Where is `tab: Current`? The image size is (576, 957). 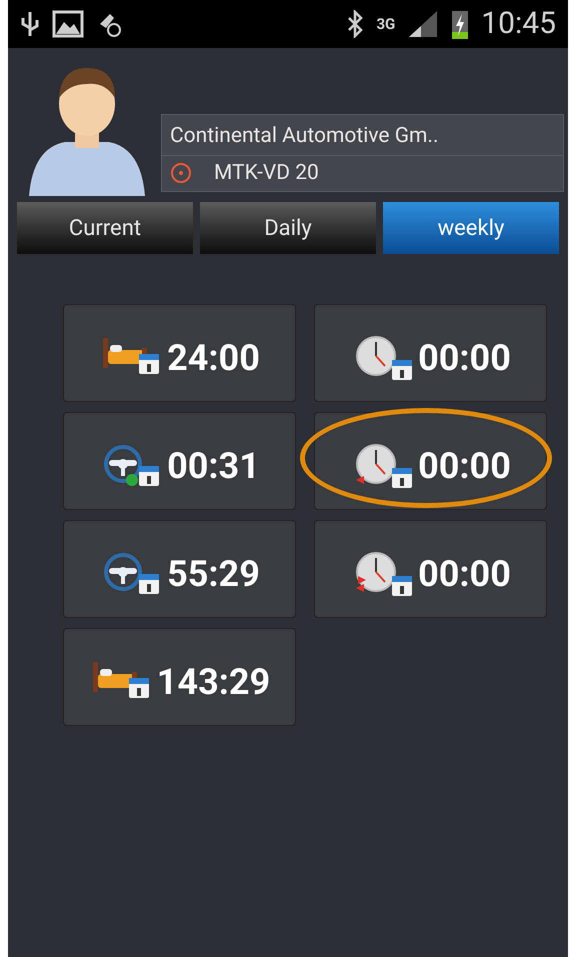
tab: Current is located at coordinates (105, 228).